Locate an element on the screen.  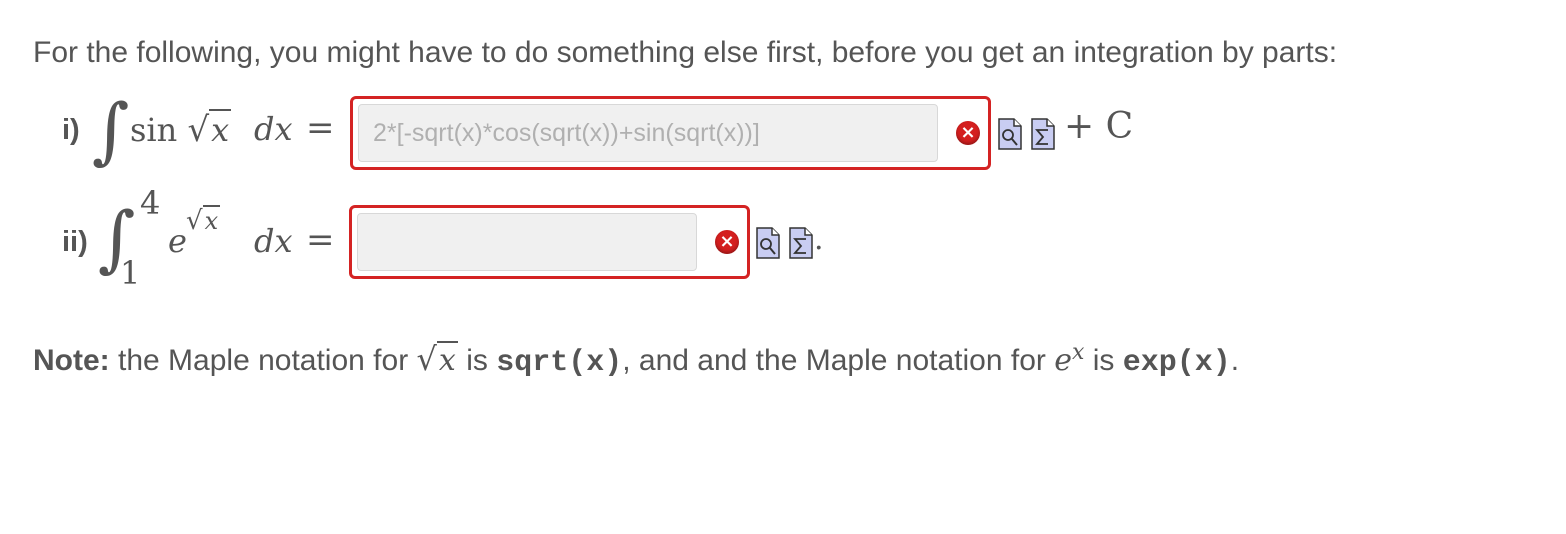
note-end: . is located at coordinates (1235, 360).